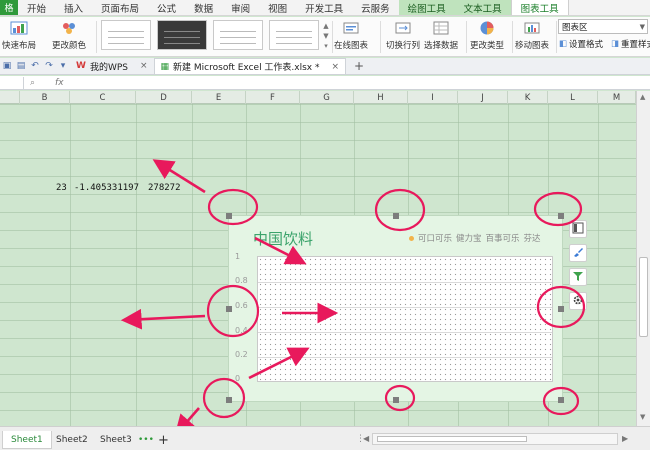 Image resolution: width=650 pixels, height=450 pixels. I want to click on select-data-button: 选择数据, so click(441, 35).